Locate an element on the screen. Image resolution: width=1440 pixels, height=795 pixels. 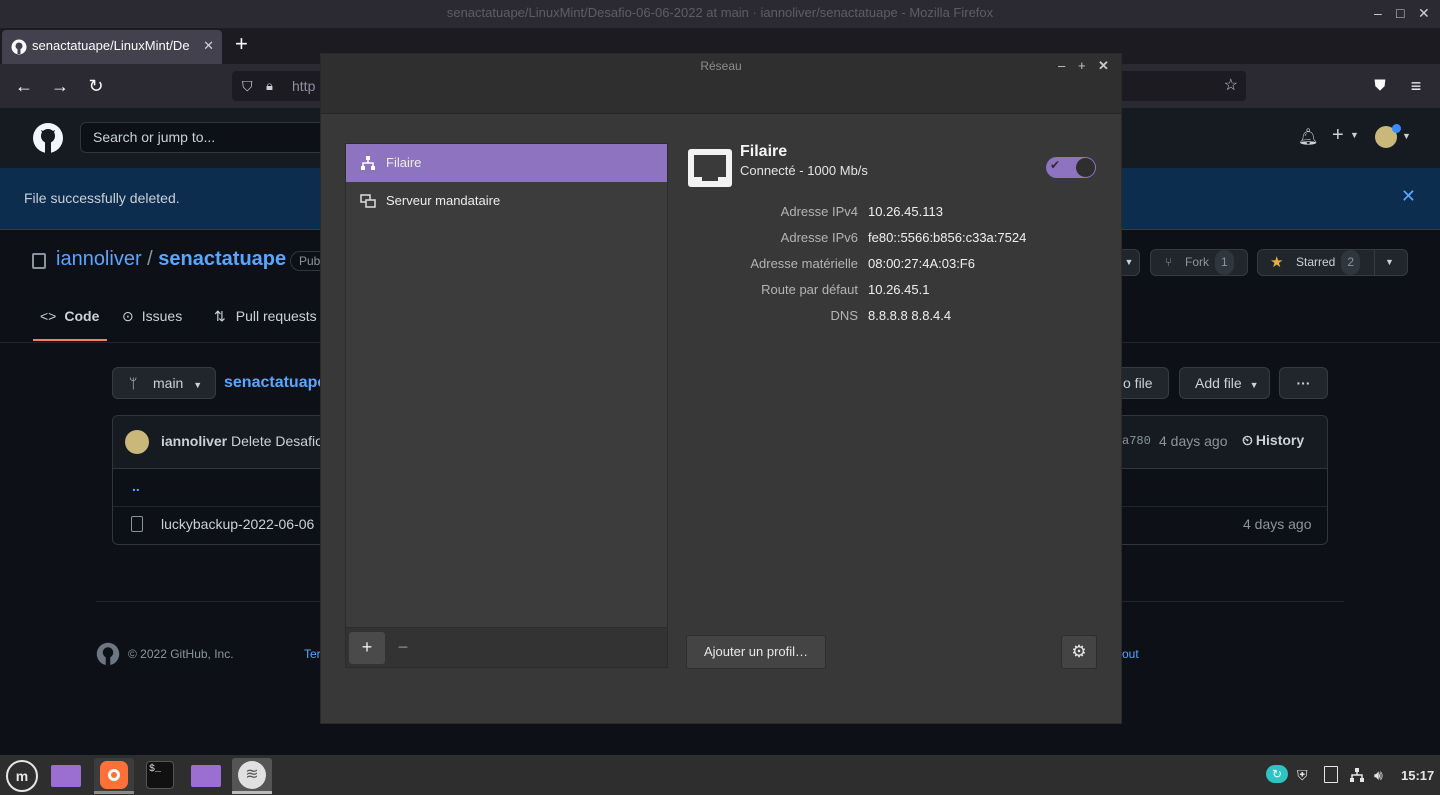
tab-pull-requests-label: Pull requests is located at coordinates (276, 316).